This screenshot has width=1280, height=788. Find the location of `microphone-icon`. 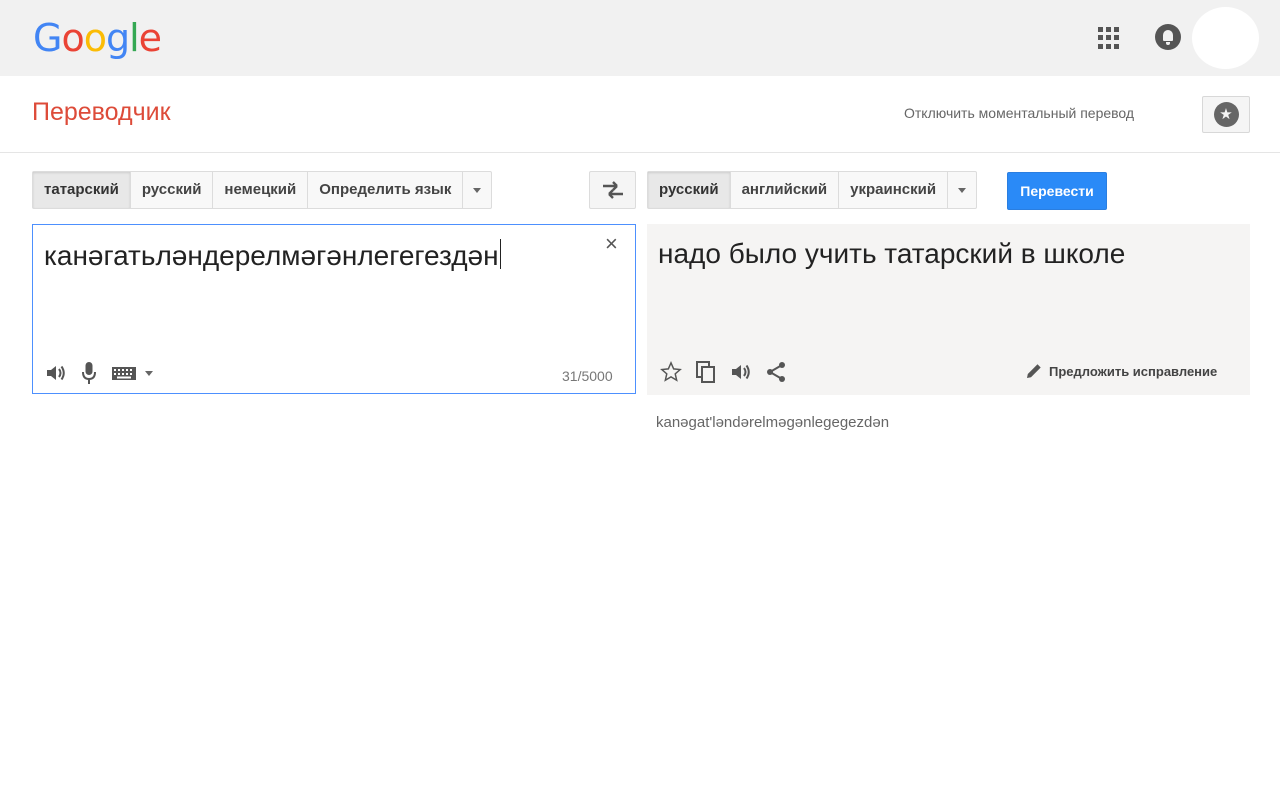

microphone-icon is located at coordinates (89, 373).